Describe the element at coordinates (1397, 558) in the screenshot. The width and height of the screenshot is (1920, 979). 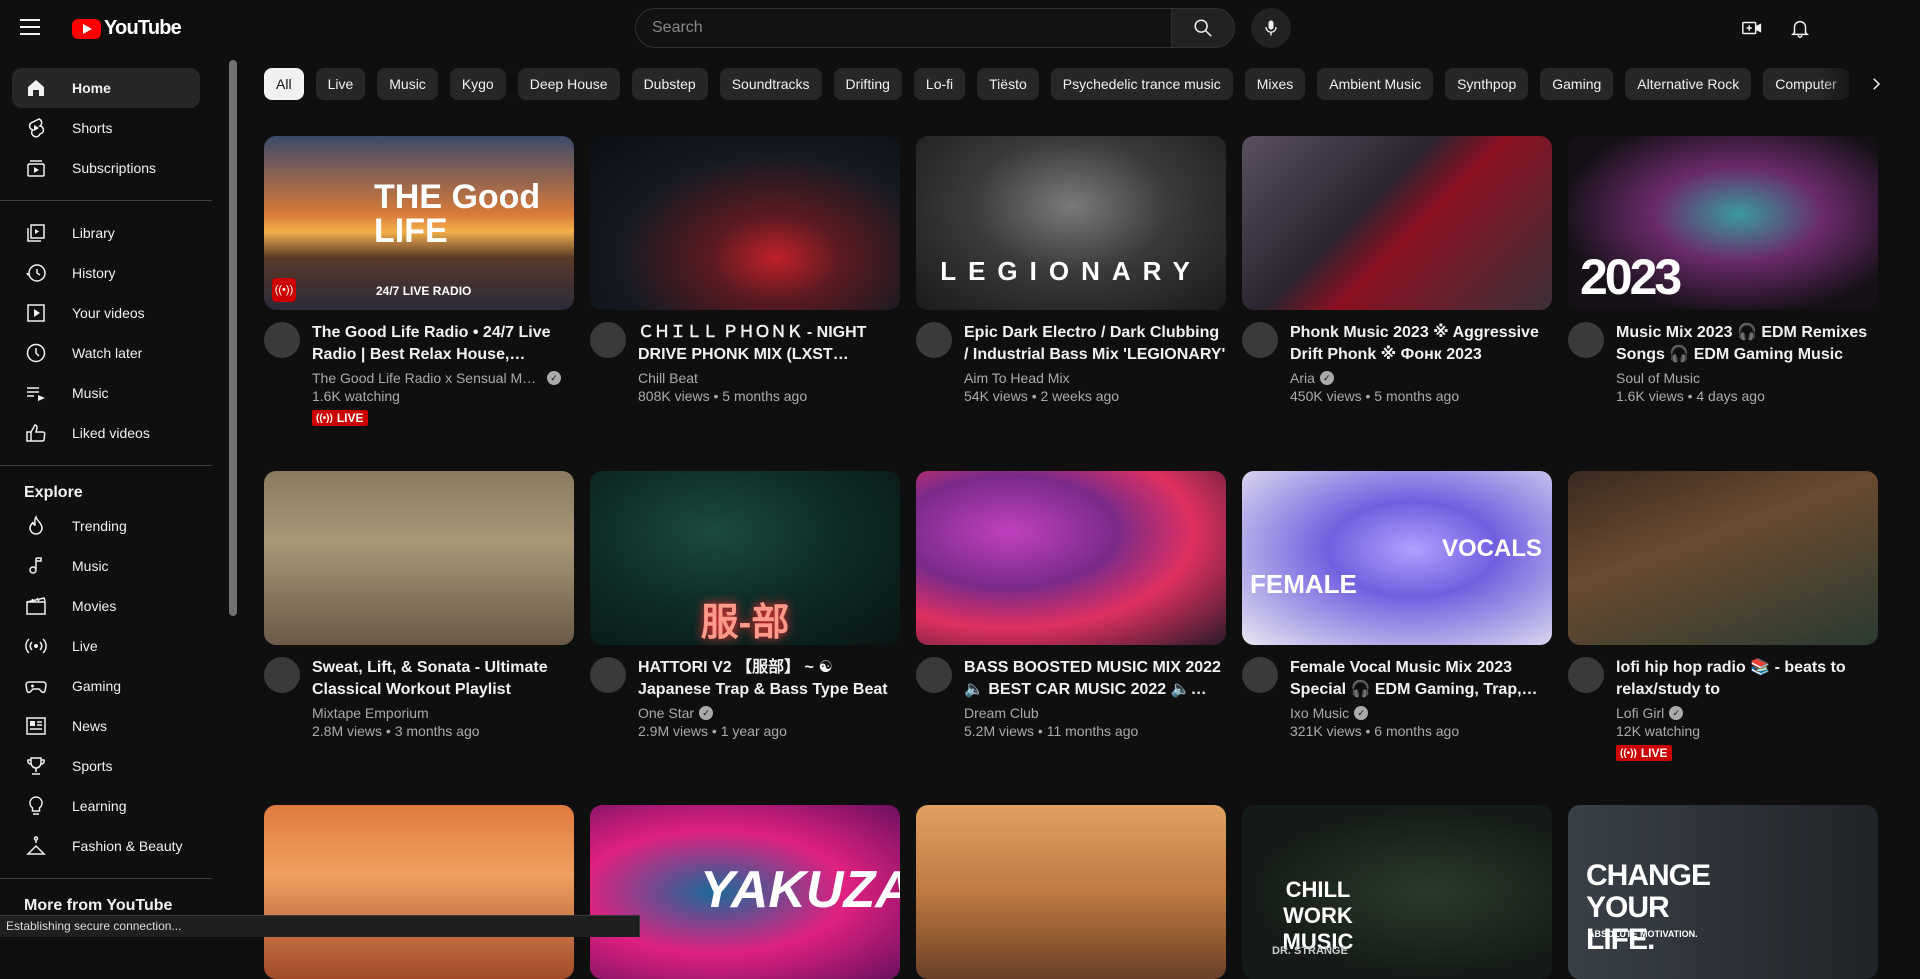
I see `video-thumbnail: FEMALE VOCALS` at that location.